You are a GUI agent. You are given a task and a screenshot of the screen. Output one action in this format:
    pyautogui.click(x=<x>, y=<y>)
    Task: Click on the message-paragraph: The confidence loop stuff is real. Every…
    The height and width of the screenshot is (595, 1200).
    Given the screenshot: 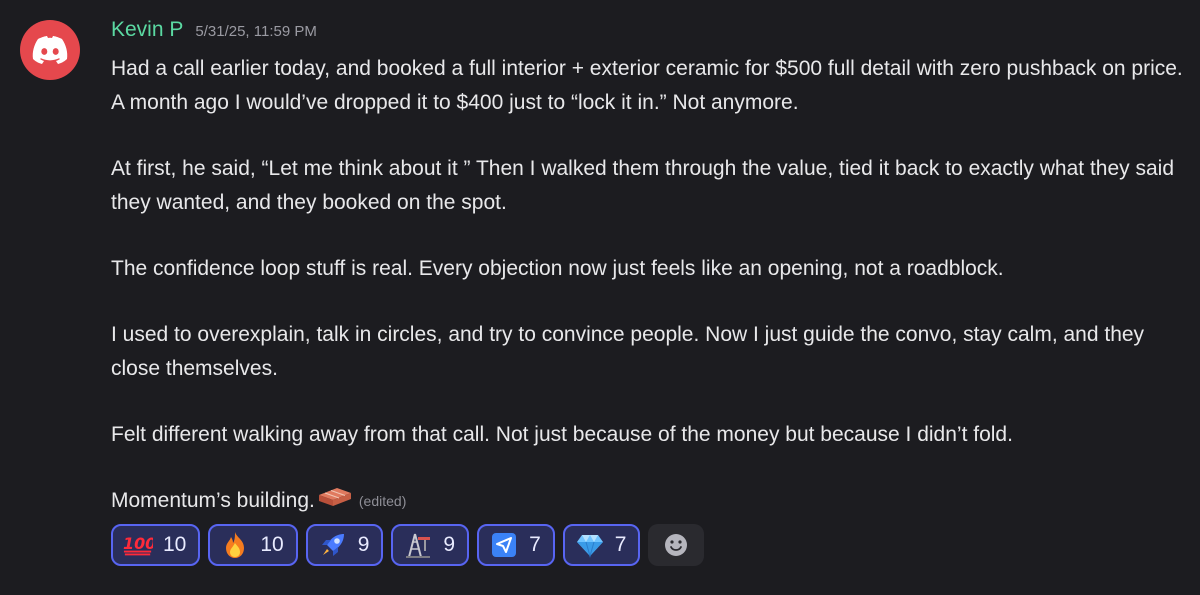 What is the action you would take?
    pyautogui.click(x=557, y=268)
    